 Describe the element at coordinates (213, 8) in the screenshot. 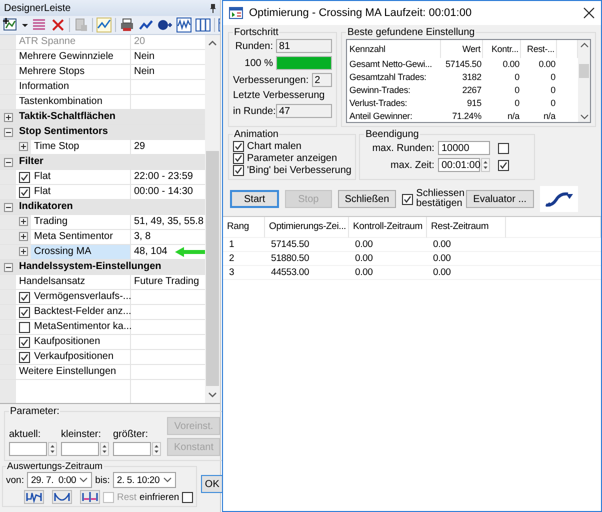

I see `pin-icon` at that location.